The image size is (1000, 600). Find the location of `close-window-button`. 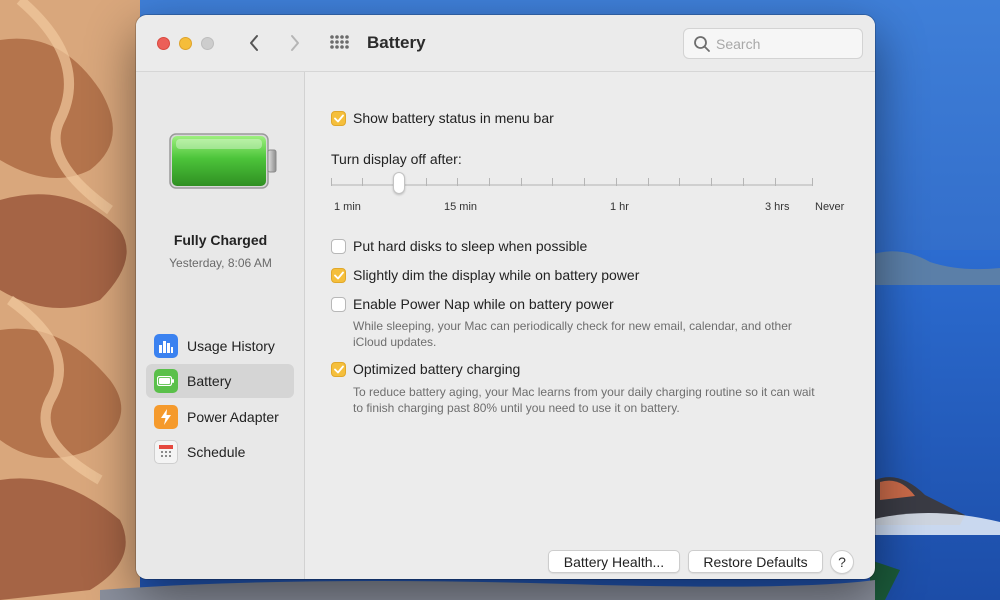

close-window-button is located at coordinates (163, 43).